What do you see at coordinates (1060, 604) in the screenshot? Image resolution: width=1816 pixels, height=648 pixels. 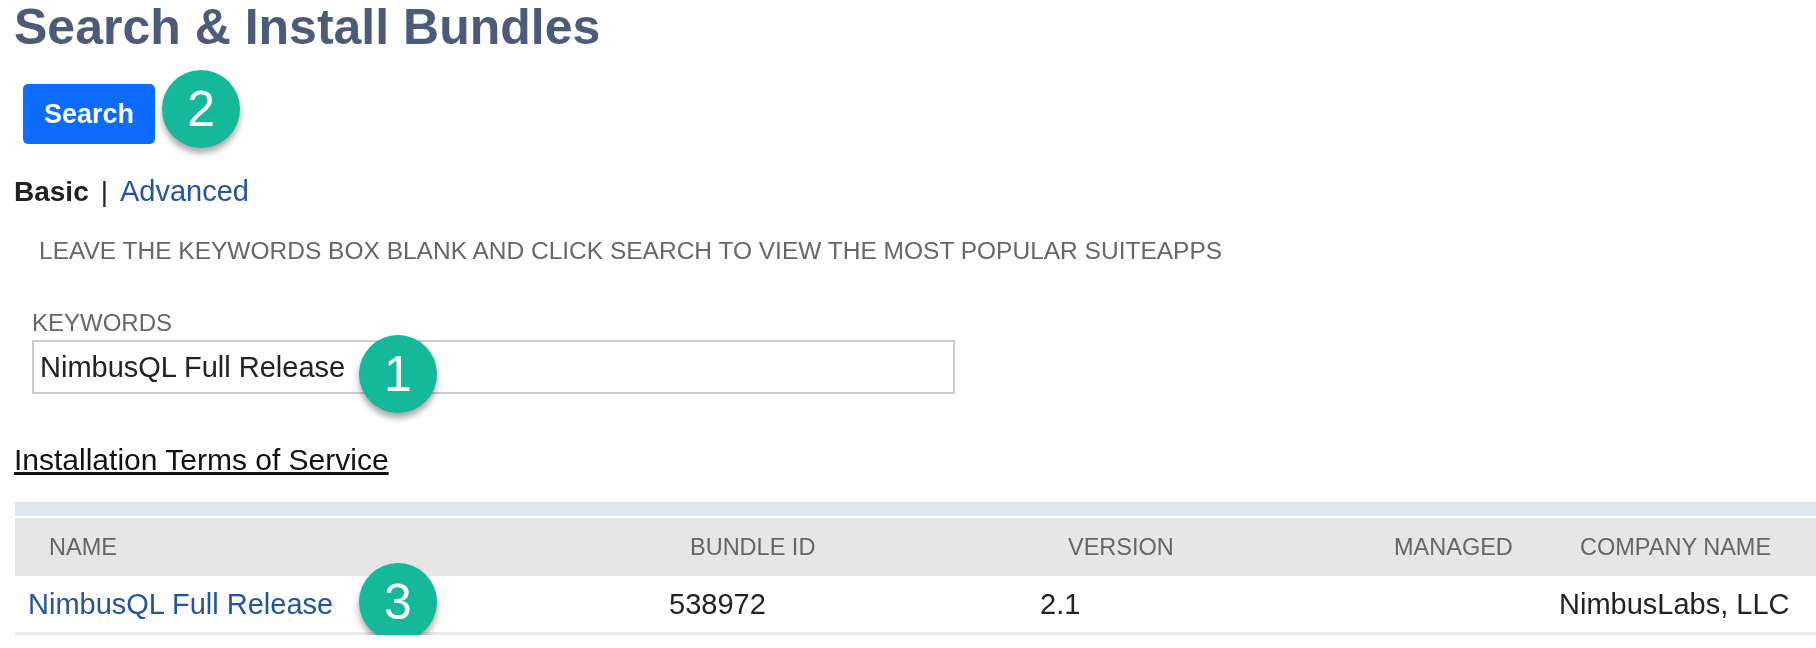 I see `table-cell-text: 2.1` at bounding box center [1060, 604].